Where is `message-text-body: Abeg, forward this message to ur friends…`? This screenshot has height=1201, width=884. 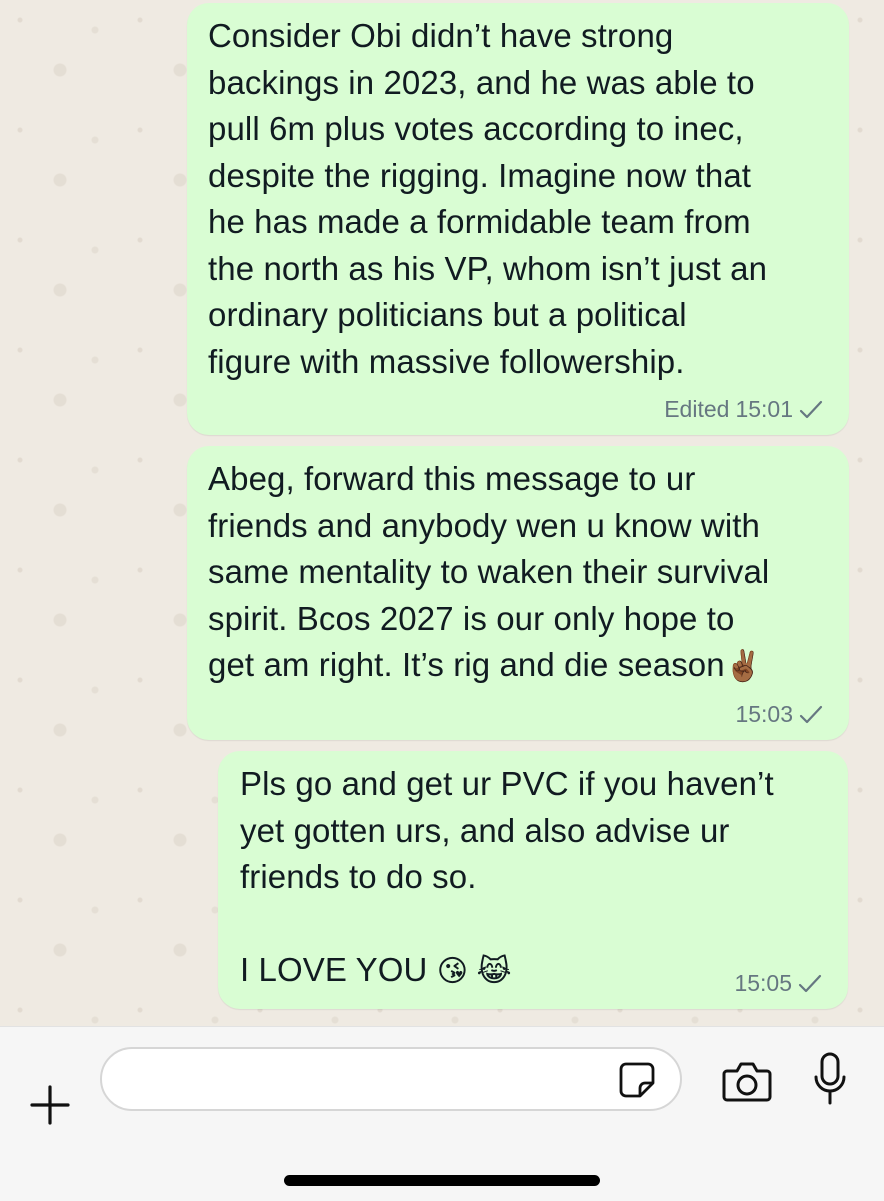 message-text-body: Abeg, forward this message to ur friends… is located at coordinates (489, 571).